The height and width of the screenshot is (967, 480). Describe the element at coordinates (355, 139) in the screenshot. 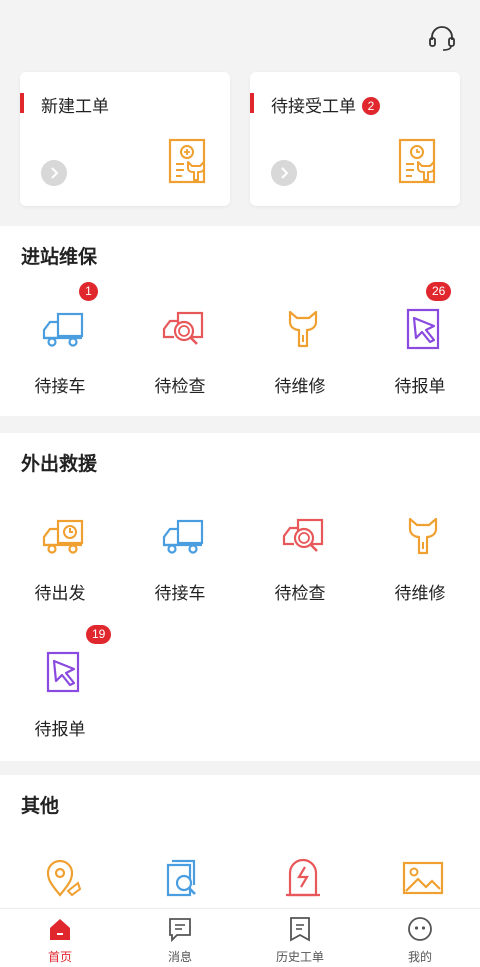

I see `pending-order-card: 待接受工单 2` at that location.